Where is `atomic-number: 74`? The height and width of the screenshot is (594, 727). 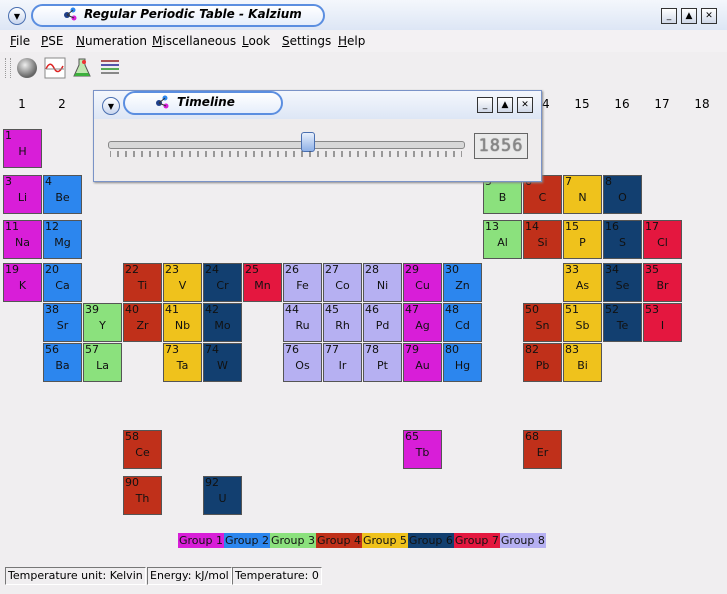
atomic-number: 74 is located at coordinates (212, 349).